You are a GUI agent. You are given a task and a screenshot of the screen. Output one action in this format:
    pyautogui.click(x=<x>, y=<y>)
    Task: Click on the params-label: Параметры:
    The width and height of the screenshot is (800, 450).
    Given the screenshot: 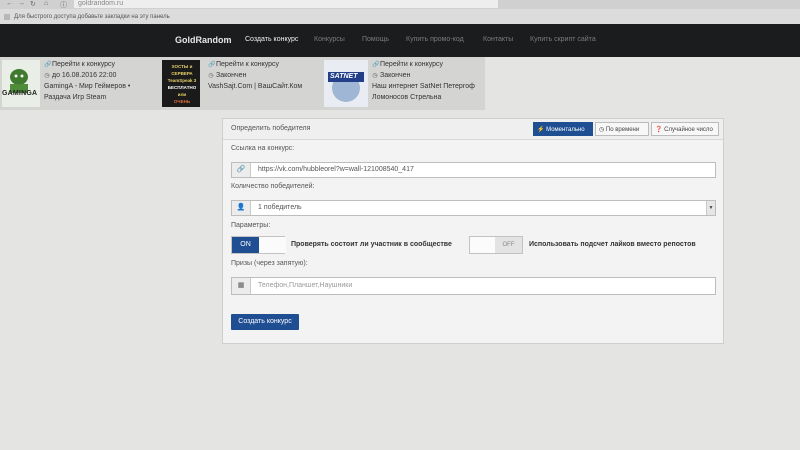 What is the action you would take?
    pyautogui.click(x=251, y=225)
    